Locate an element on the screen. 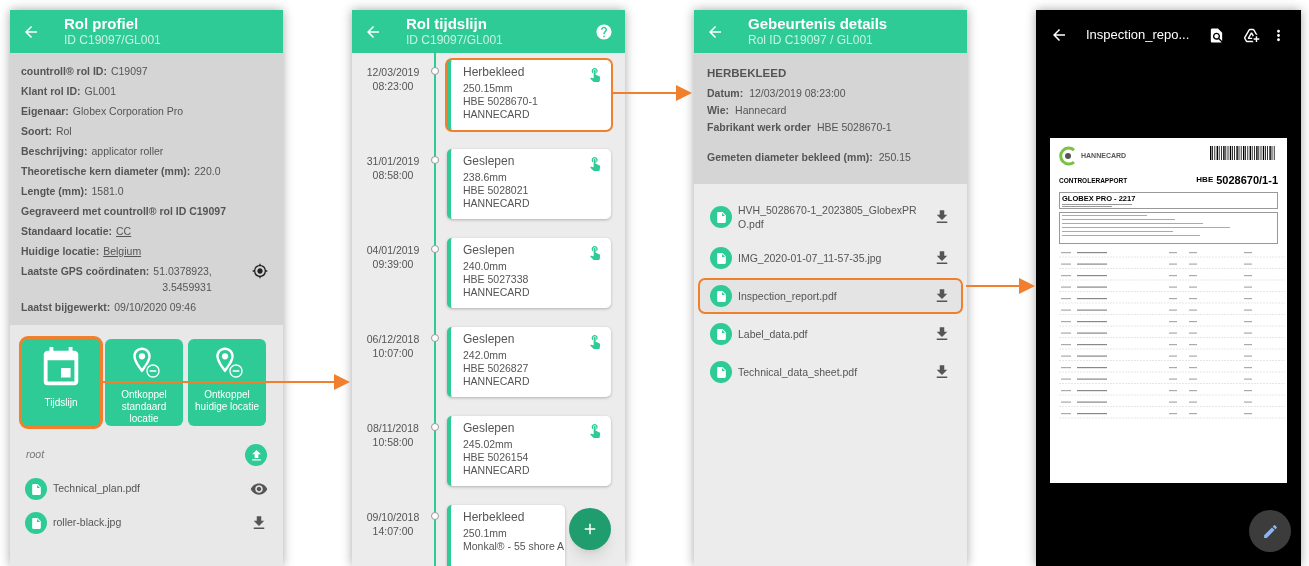  event-card: Herbekleed 250.1mm Monkal® - 55 shore A is located at coordinates (506, 535).